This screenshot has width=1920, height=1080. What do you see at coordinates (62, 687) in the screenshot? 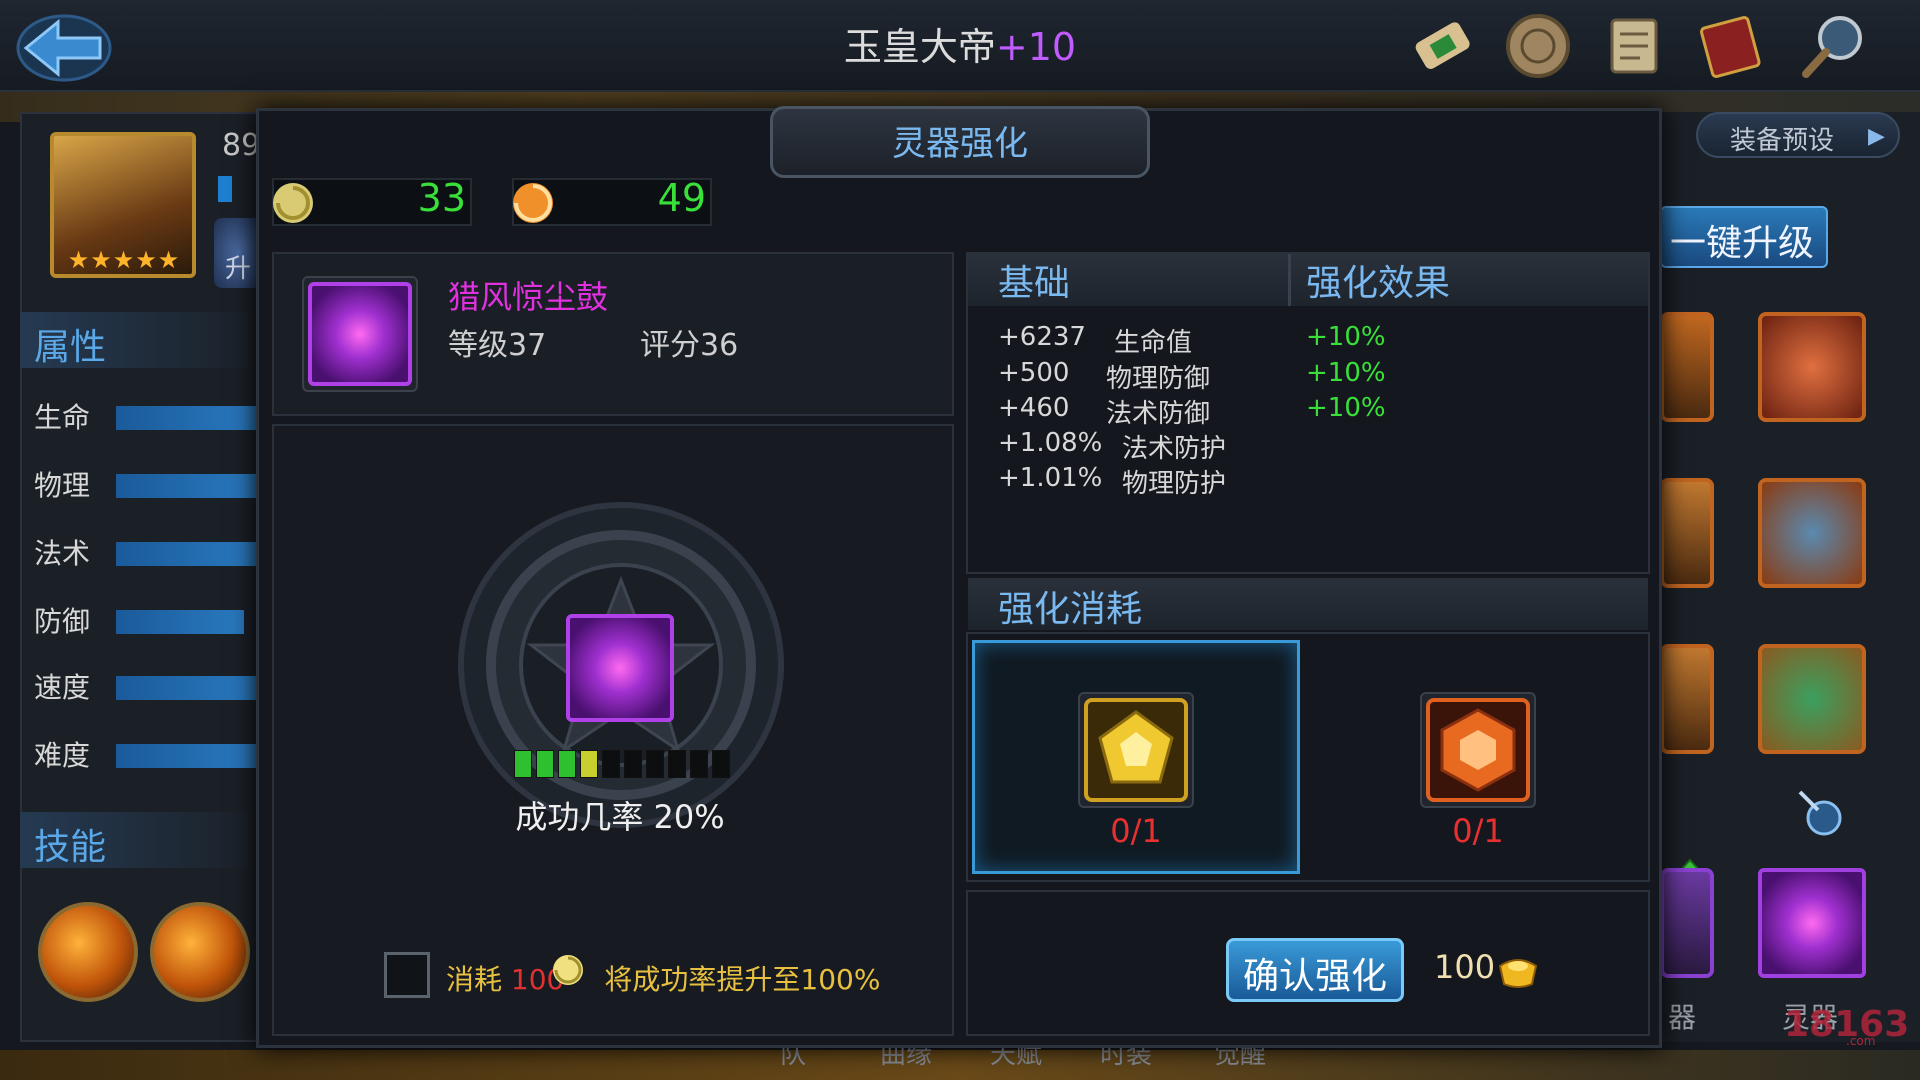
I see `attr-label: 速度` at bounding box center [62, 687].